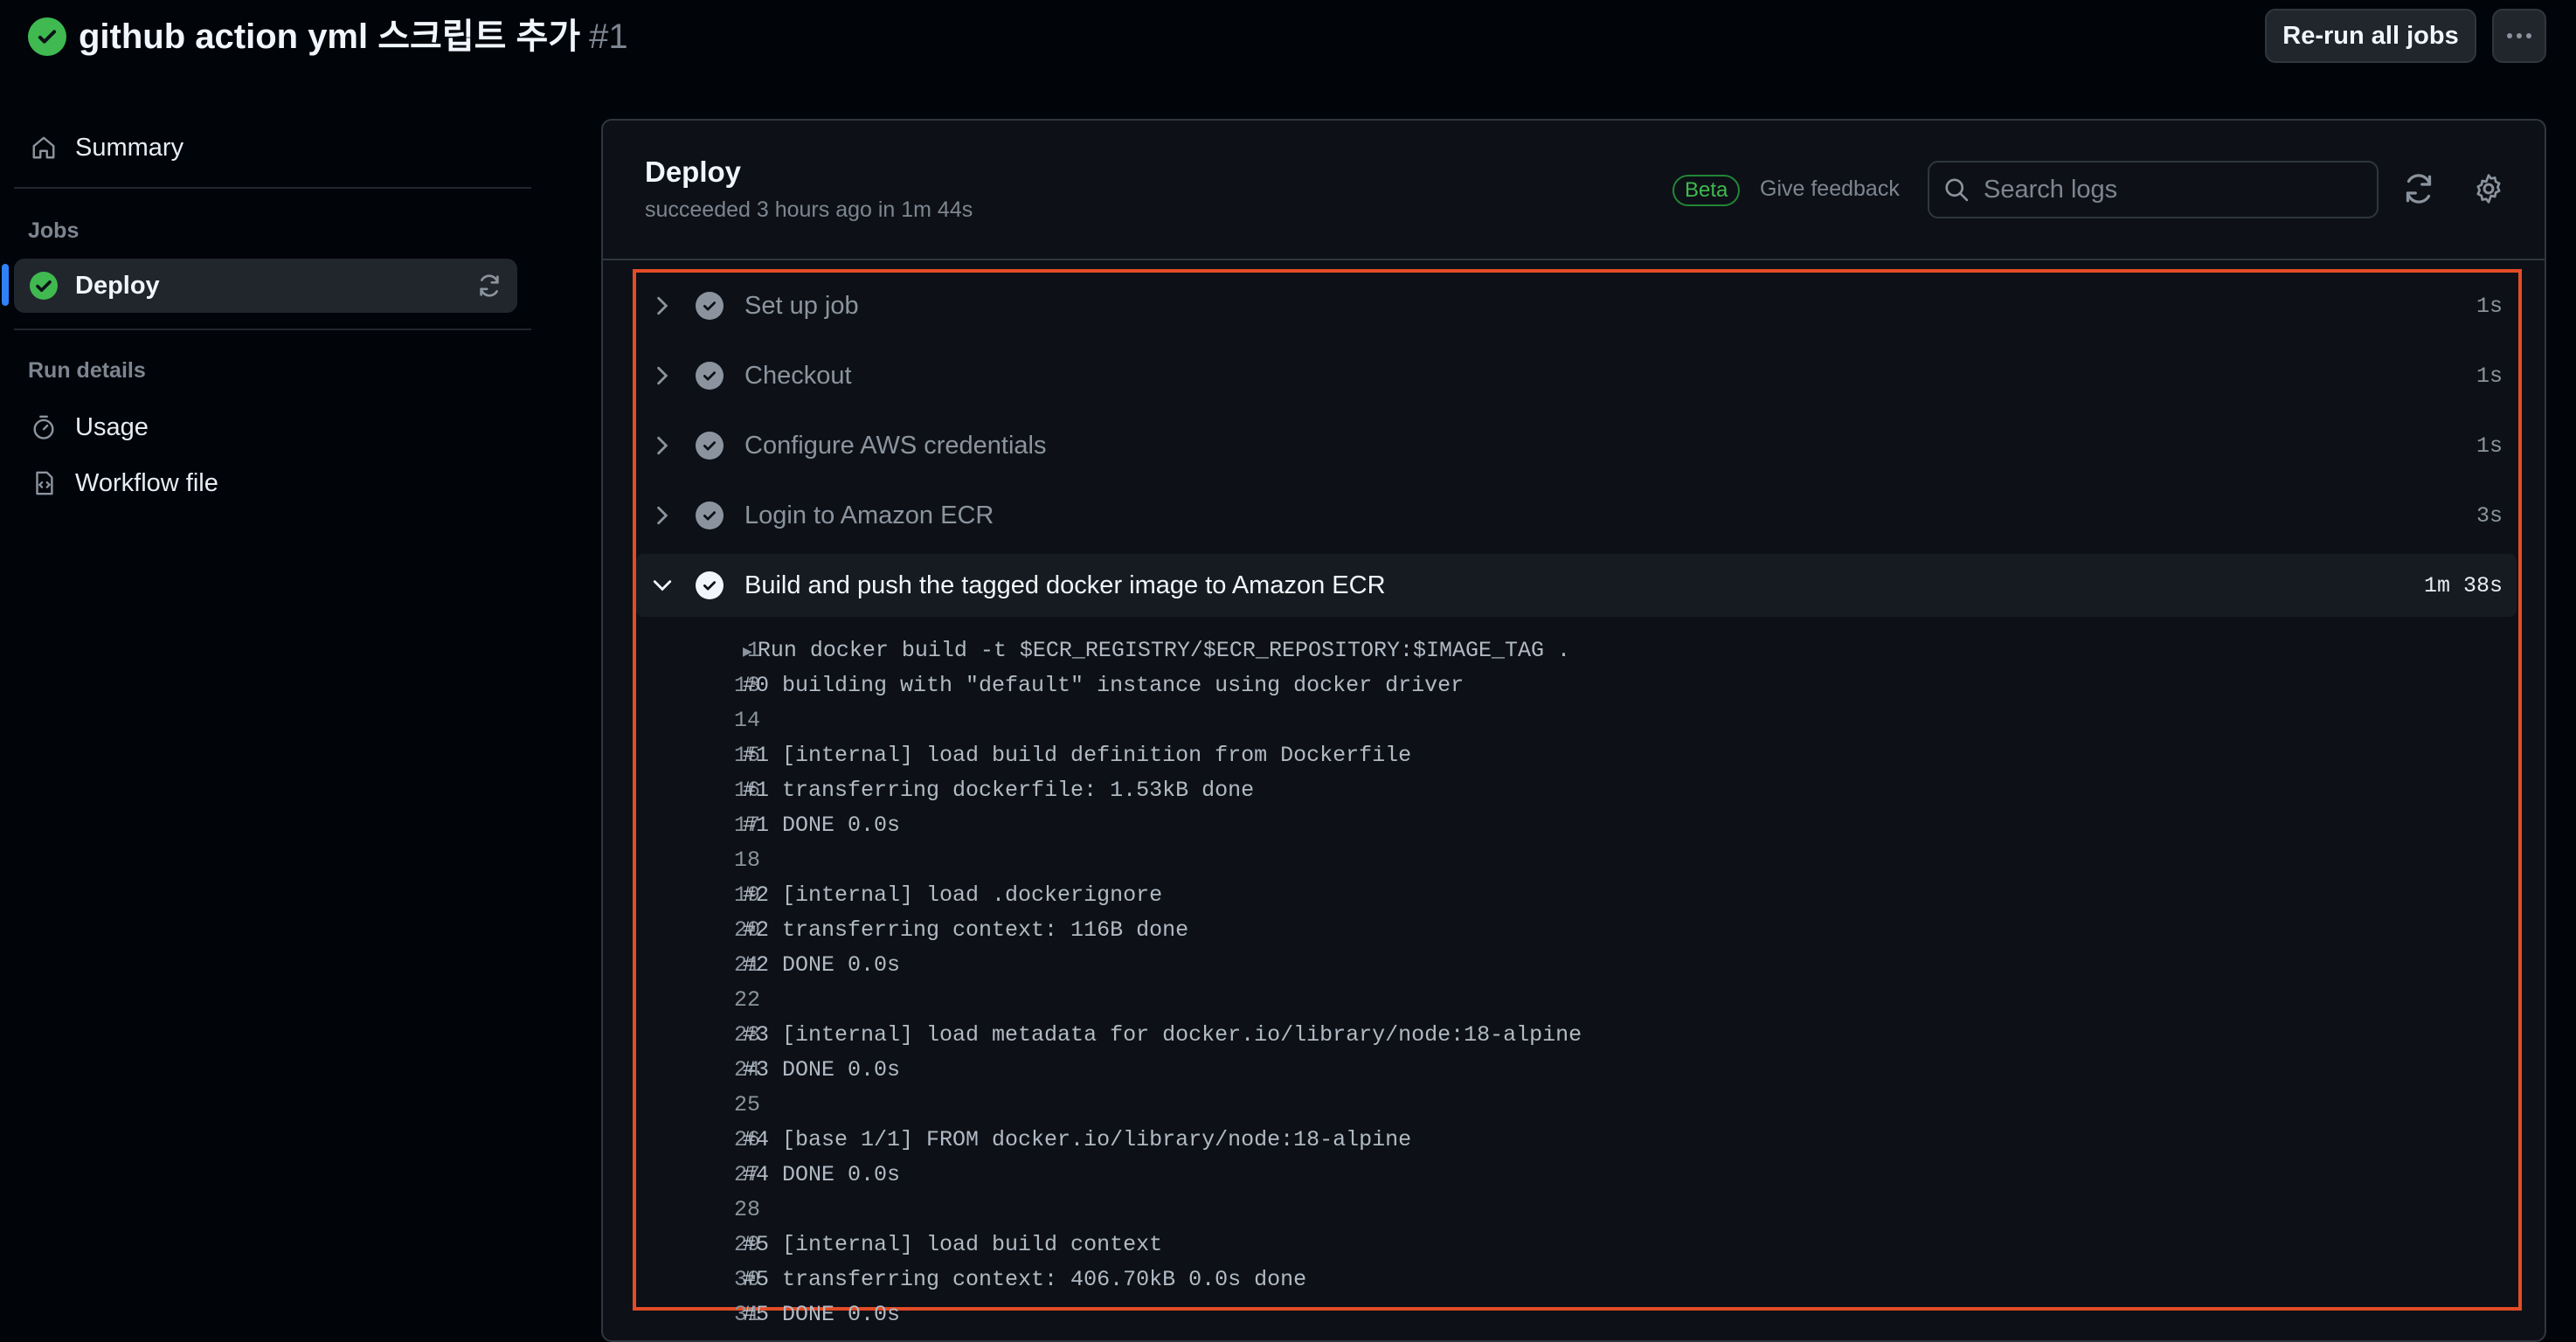  What do you see at coordinates (698, 1139) in the screenshot?
I see `line-number: 26` at bounding box center [698, 1139].